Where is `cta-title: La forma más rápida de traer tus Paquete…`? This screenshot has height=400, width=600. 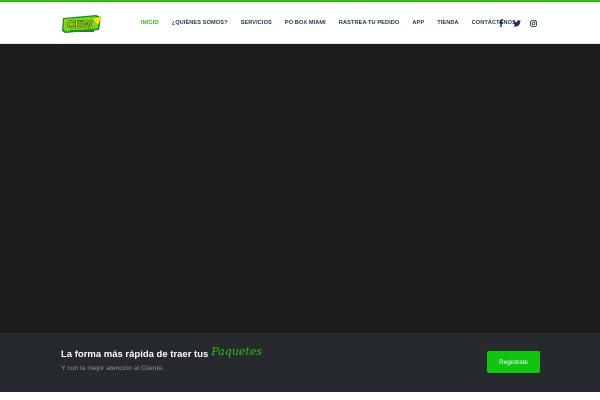
cta-title: La forma más rápida de traer tus Paquete… is located at coordinates (161, 352).